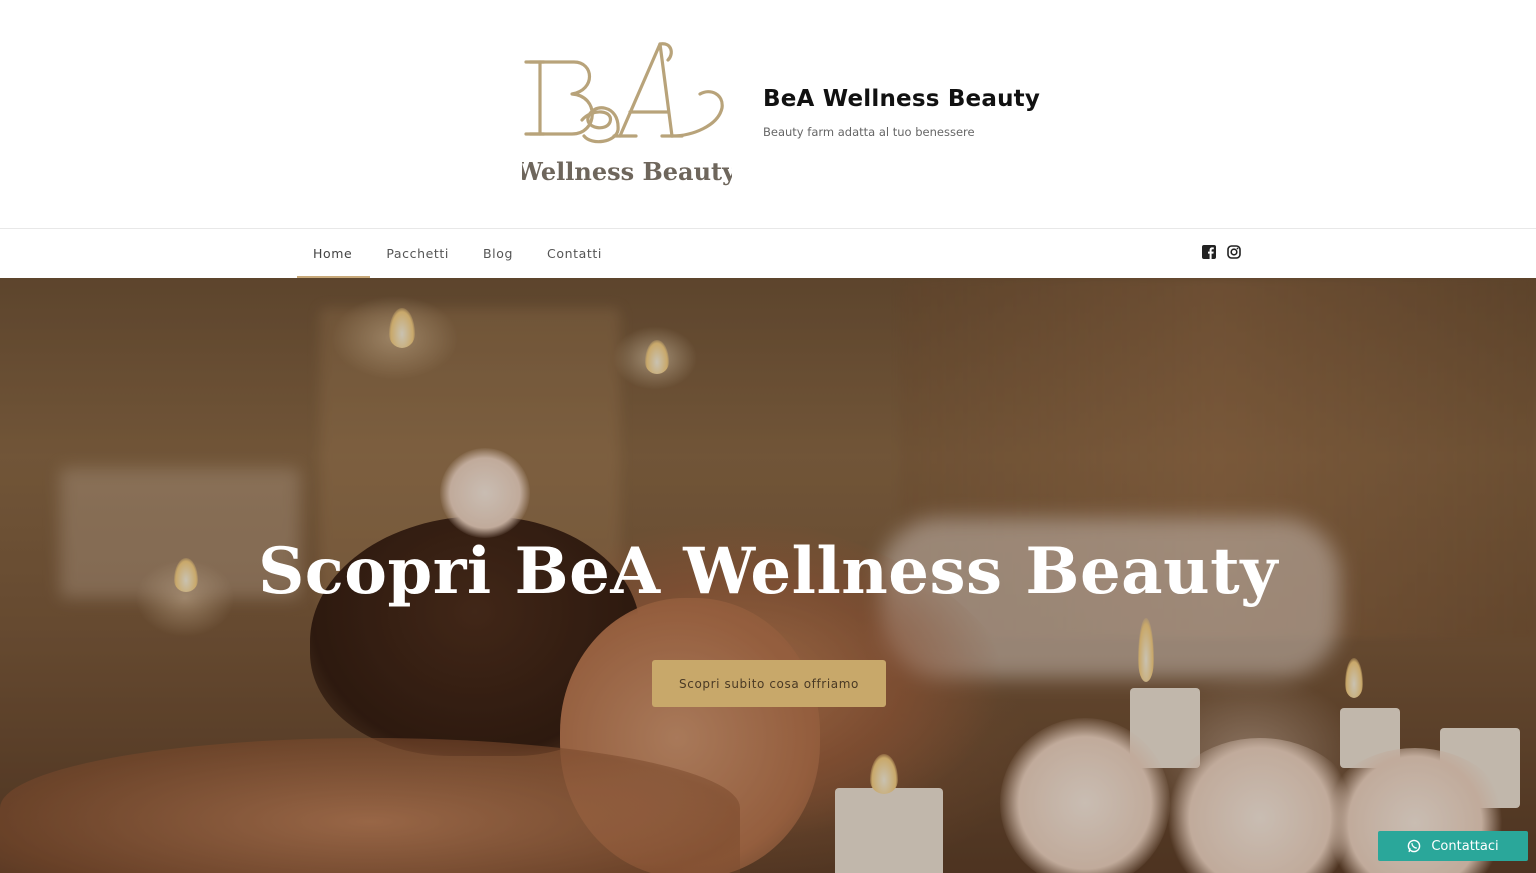 Image resolution: width=1536 pixels, height=873 pixels. I want to click on facebook-link, so click(1209, 252).